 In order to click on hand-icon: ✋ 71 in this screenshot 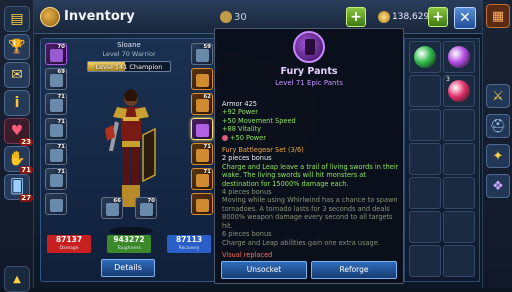, I will do `click(18, 160)`.